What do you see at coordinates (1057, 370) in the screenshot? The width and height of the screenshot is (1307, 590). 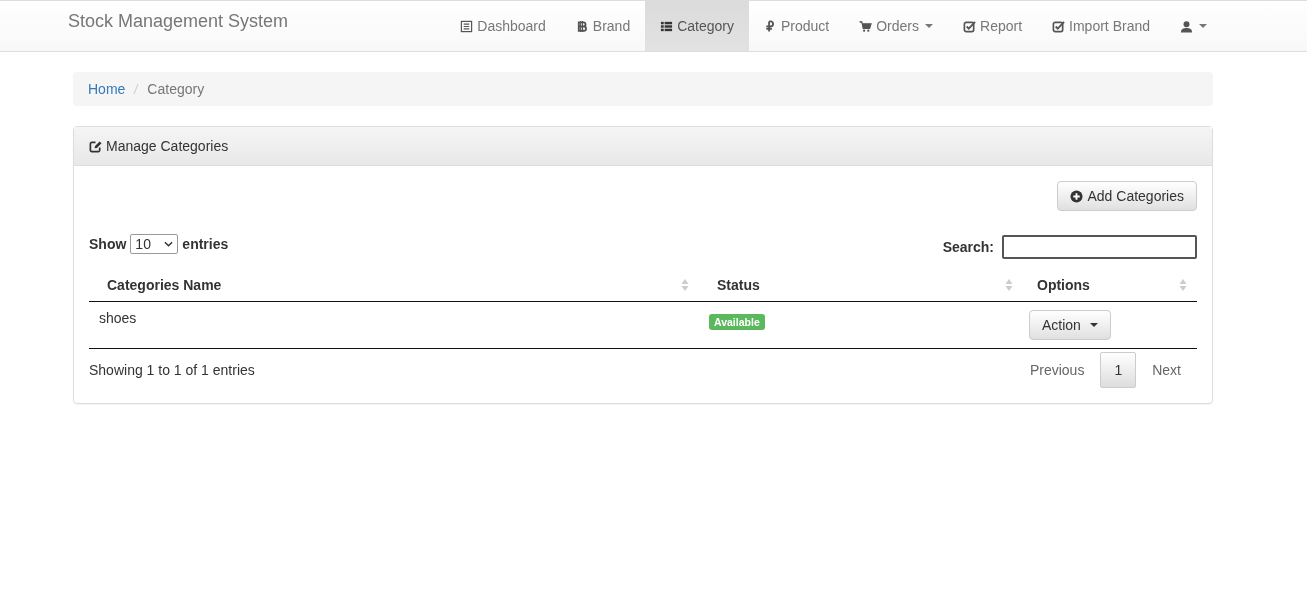 I see `previous-link: Previous` at bounding box center [1057, 370].